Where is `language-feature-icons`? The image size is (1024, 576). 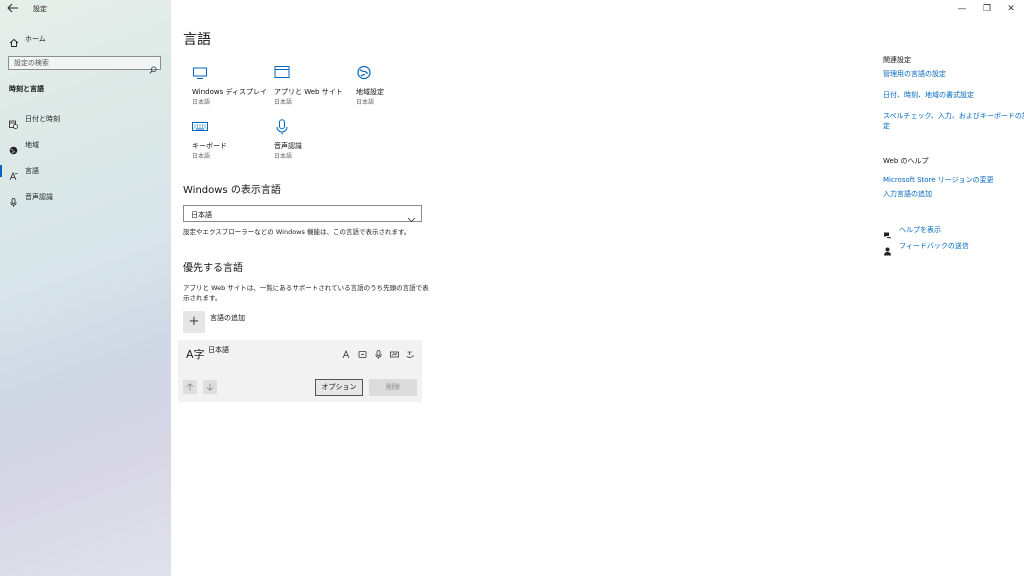
language-feature-icons is located at coordinates (378, 351).